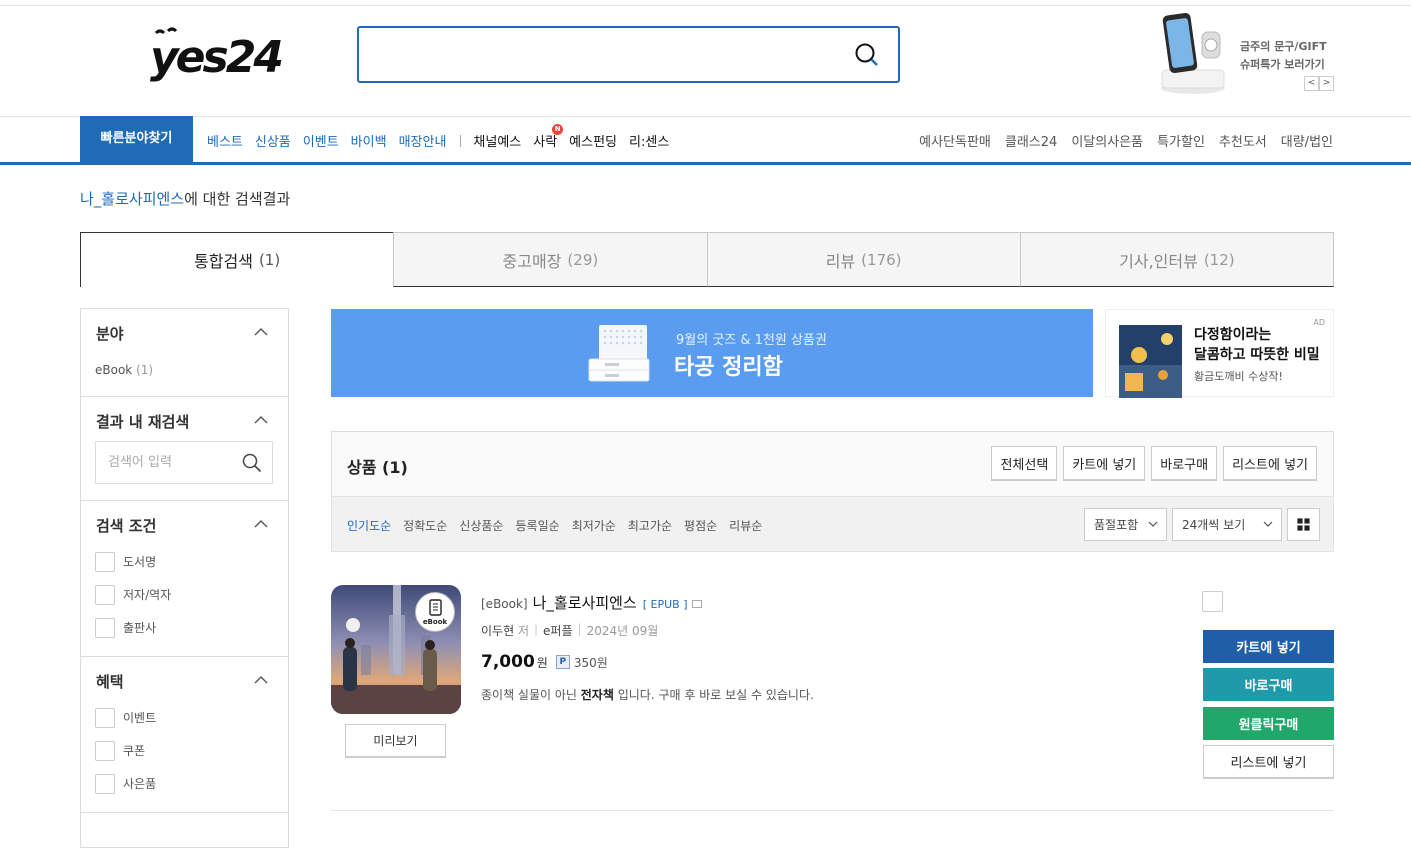 The width and height of the screenshot is (1411, 848). Describe the element at coordinates (593, 140) in the screenshot. I see `nav-yes-funding: 예스펀딩` at that location.